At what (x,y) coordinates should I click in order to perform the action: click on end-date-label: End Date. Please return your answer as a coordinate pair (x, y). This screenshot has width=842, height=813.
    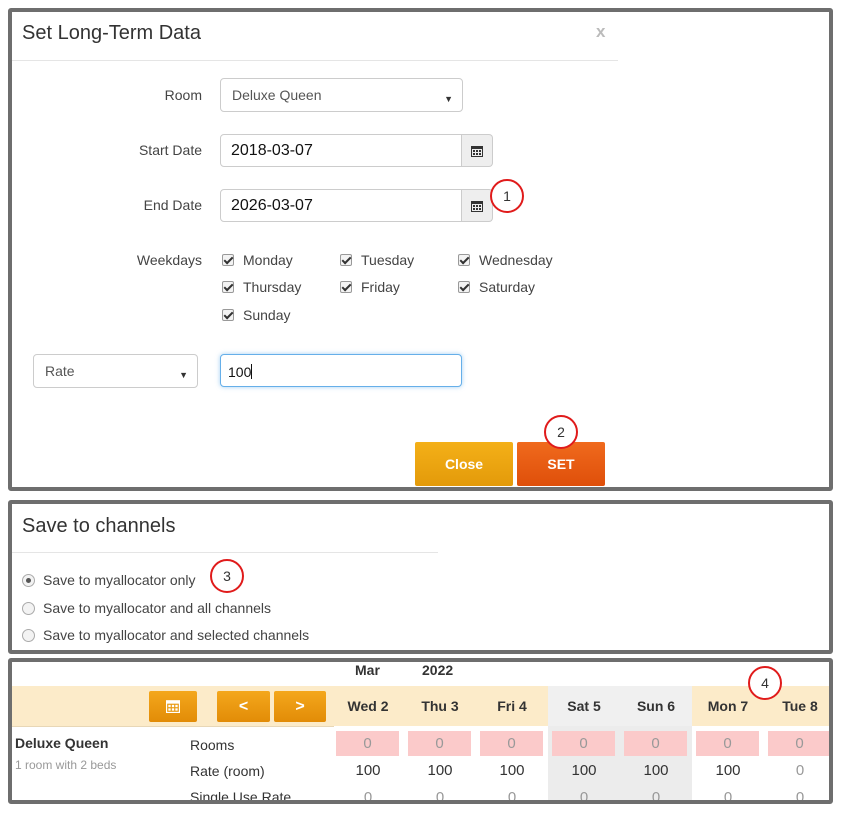
    Looking at the image, I should click on (172, 205).